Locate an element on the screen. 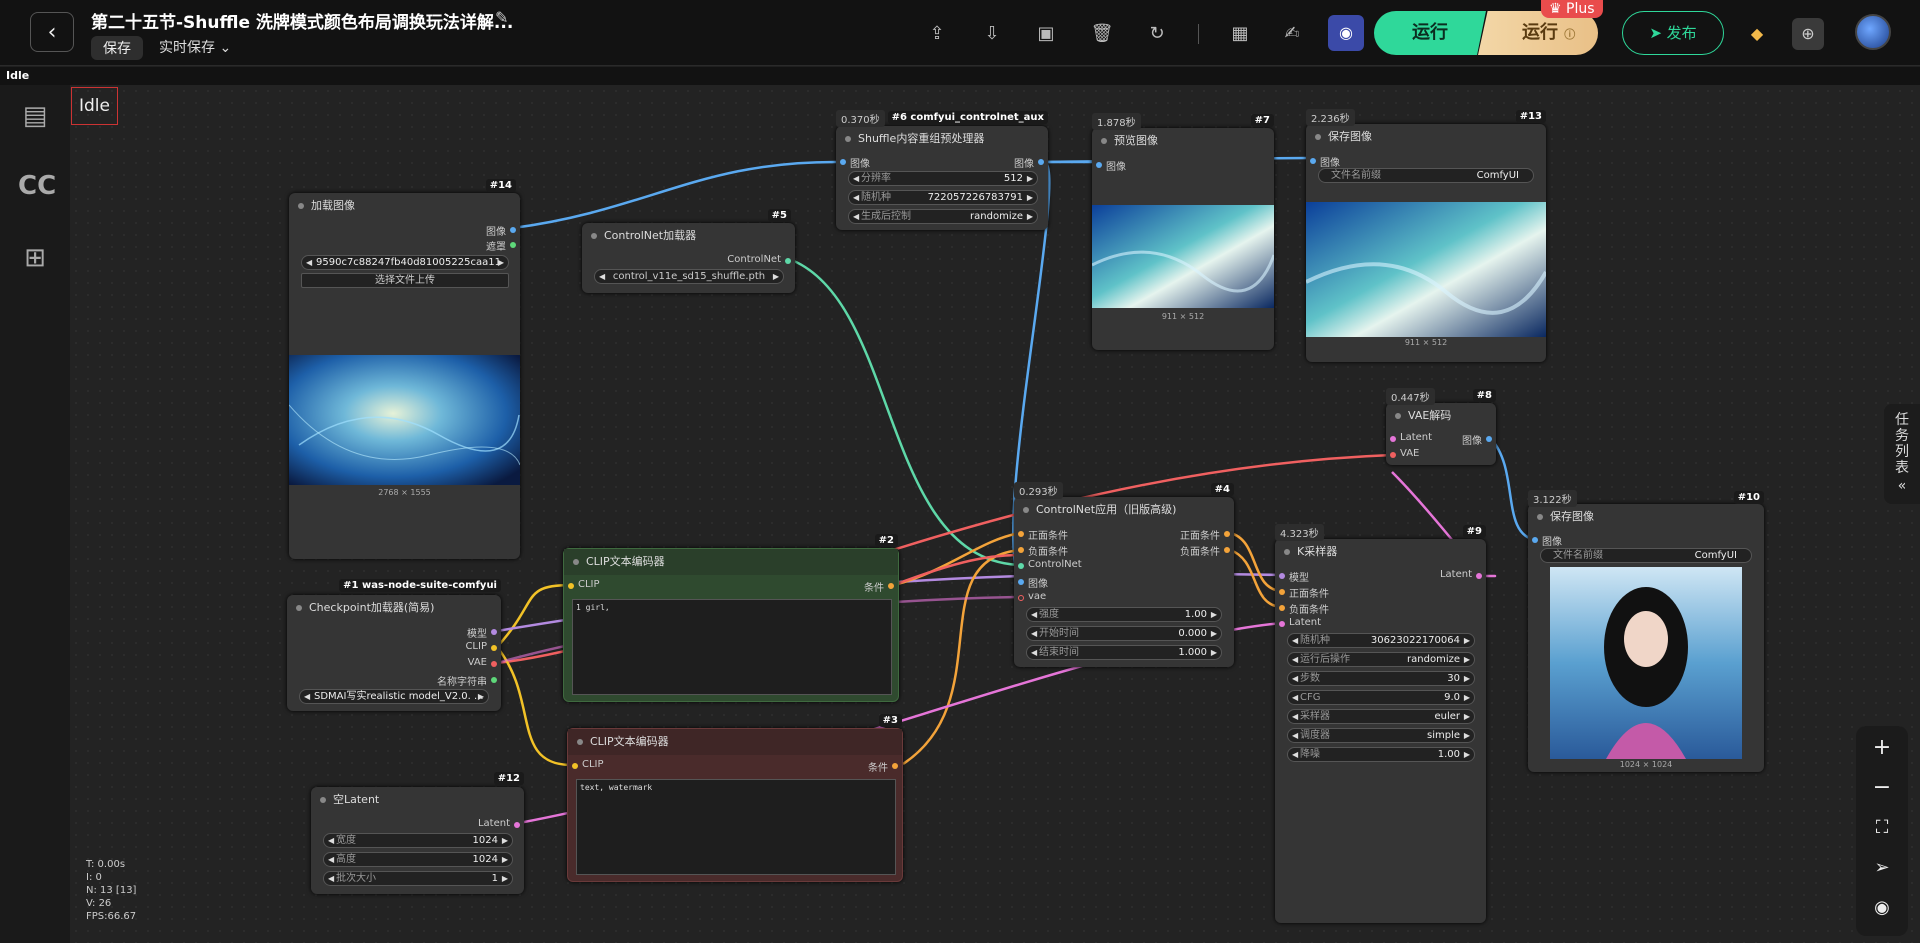 The height and width of the screenshot is (943, 1920). avatar is located at coordinates (1873, 32).